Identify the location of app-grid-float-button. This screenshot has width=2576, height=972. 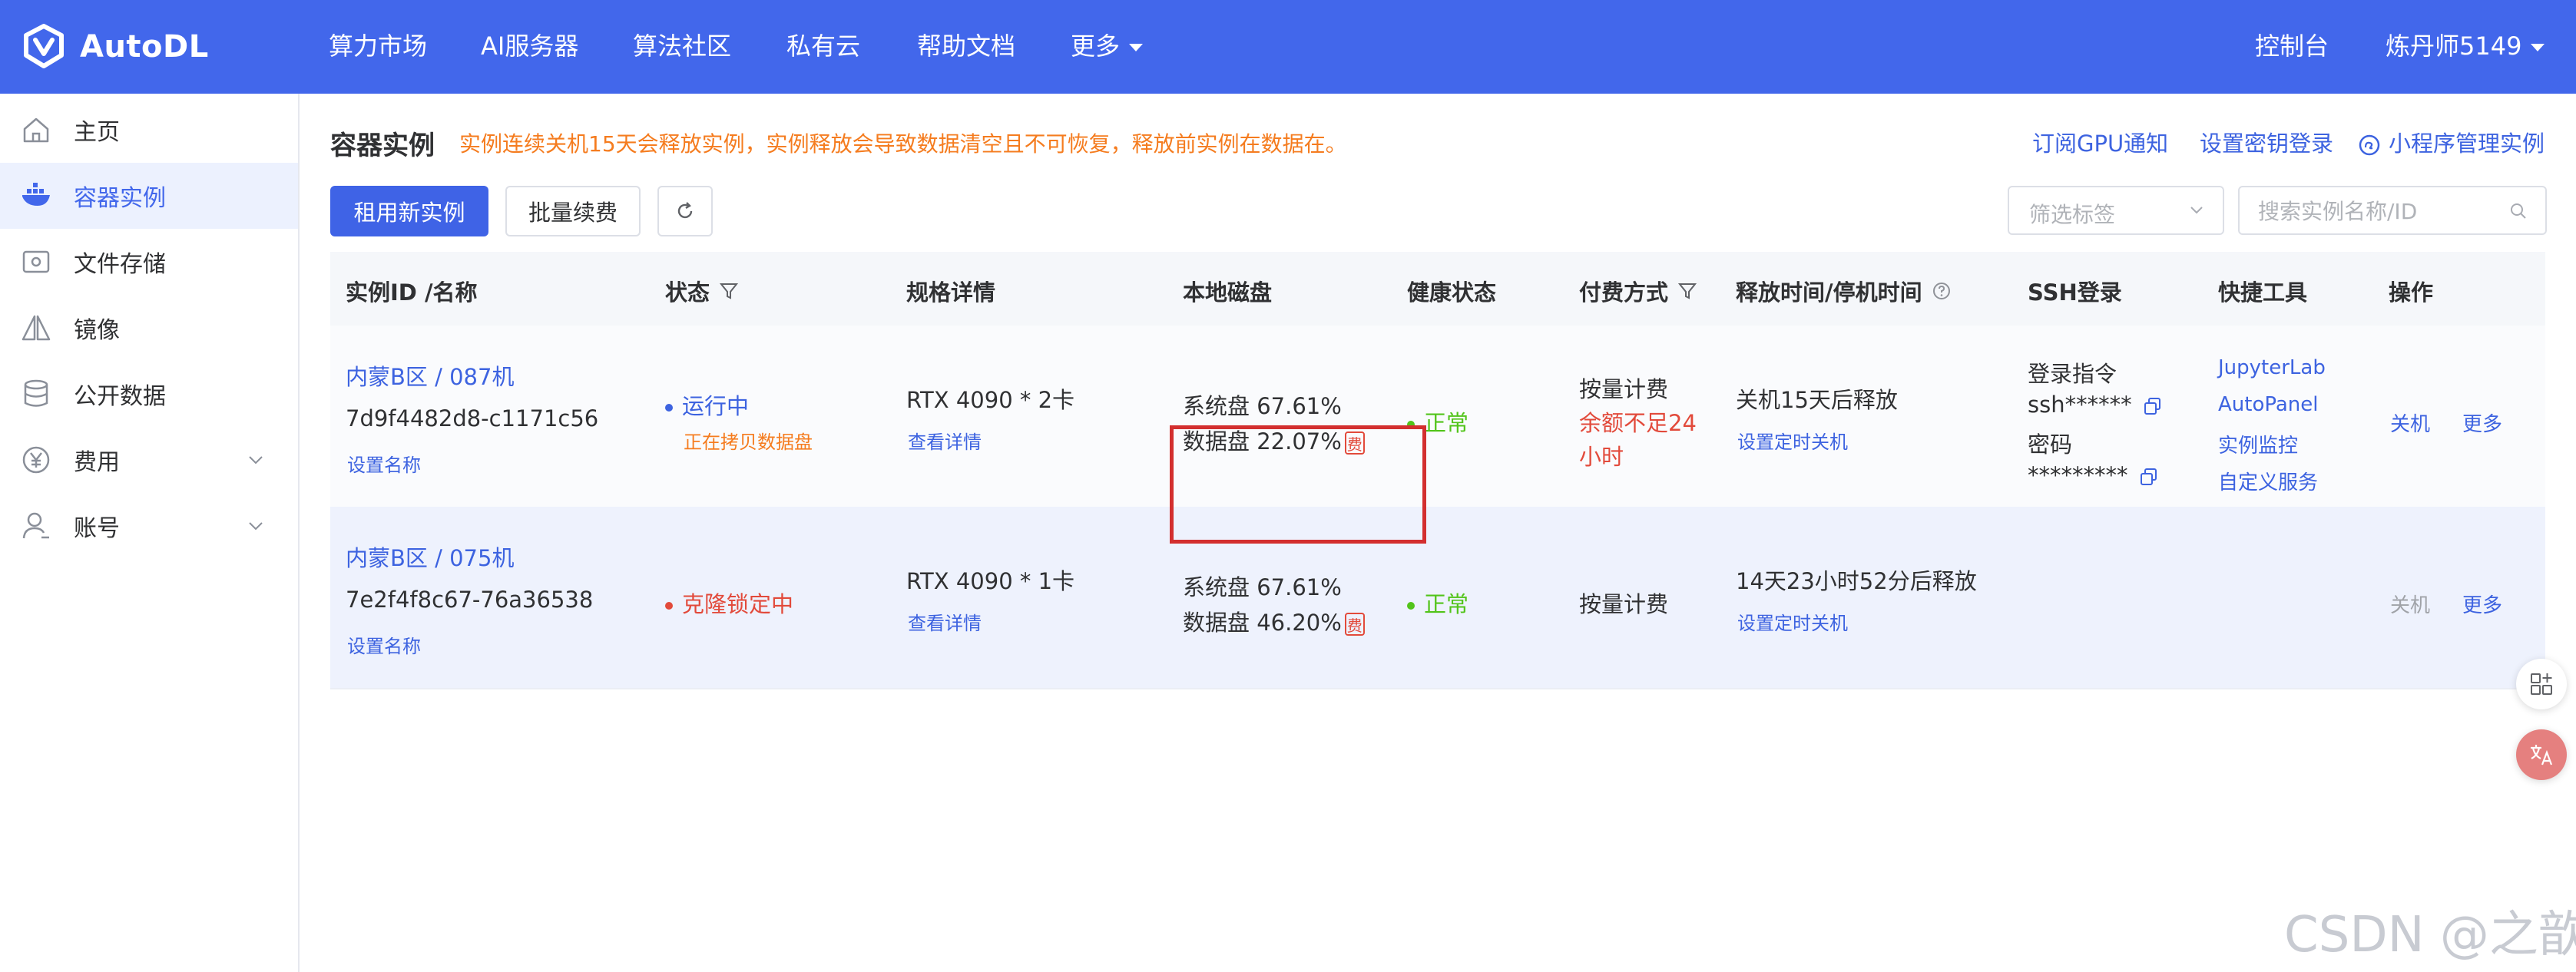
(2541, 684).